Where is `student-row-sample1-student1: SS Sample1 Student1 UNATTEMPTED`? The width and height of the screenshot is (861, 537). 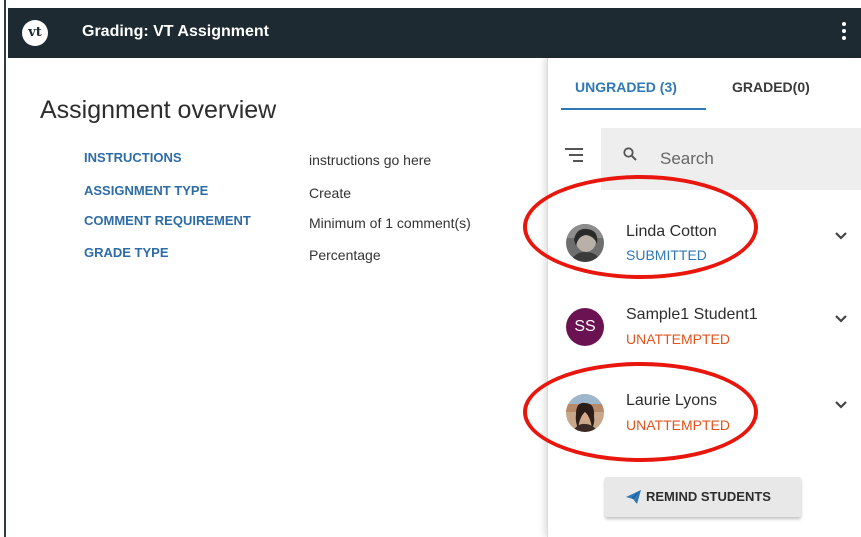
student-row-sample1-student1: SS Sample1 Student1 UNATTEMPTED is located at coordinates (704, 329).